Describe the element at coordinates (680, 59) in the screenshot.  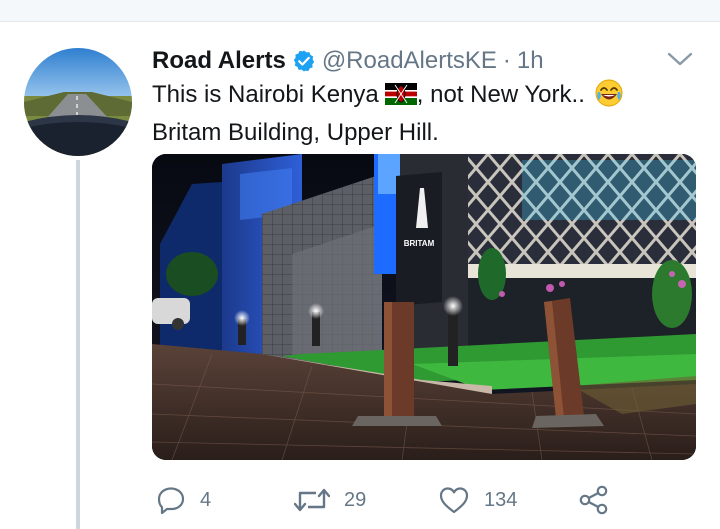
I see `chevron-down-icon` at that location.